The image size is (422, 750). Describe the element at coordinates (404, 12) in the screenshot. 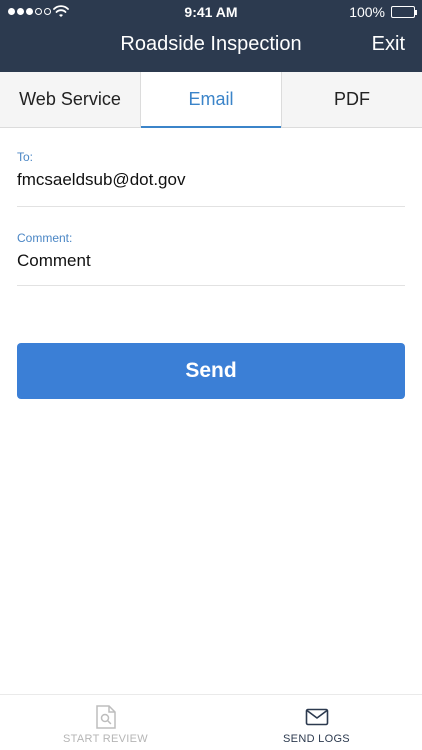

I see `battery-icon` at that location.